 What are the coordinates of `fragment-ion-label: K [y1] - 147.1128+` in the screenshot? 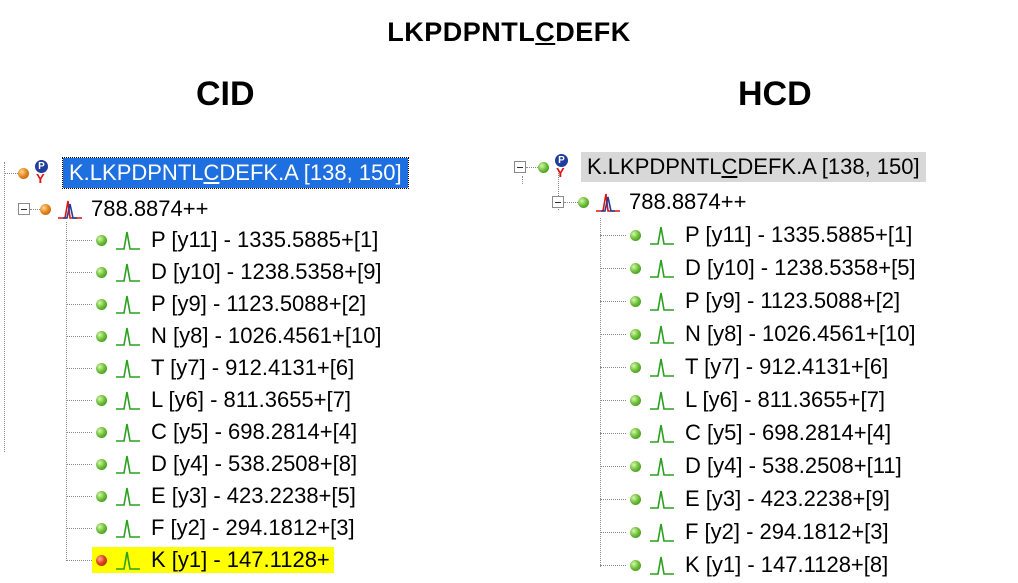 It's located at (240, 559).